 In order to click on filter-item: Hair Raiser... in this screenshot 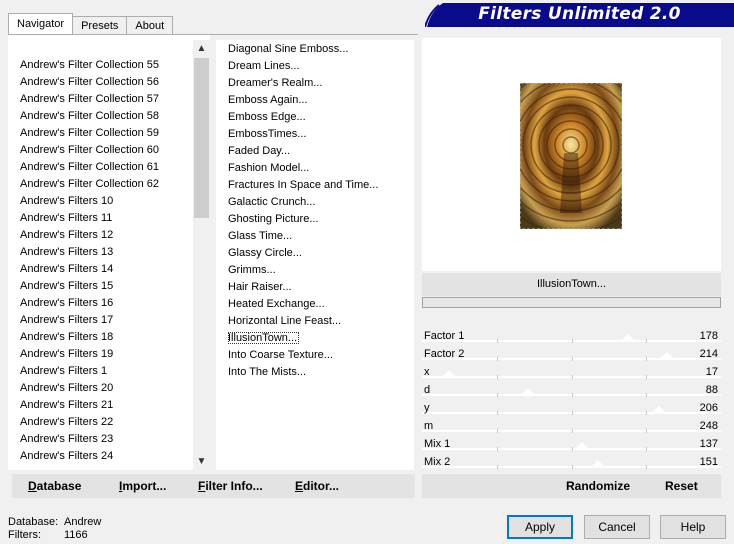, I will do `click(303, 287)`.